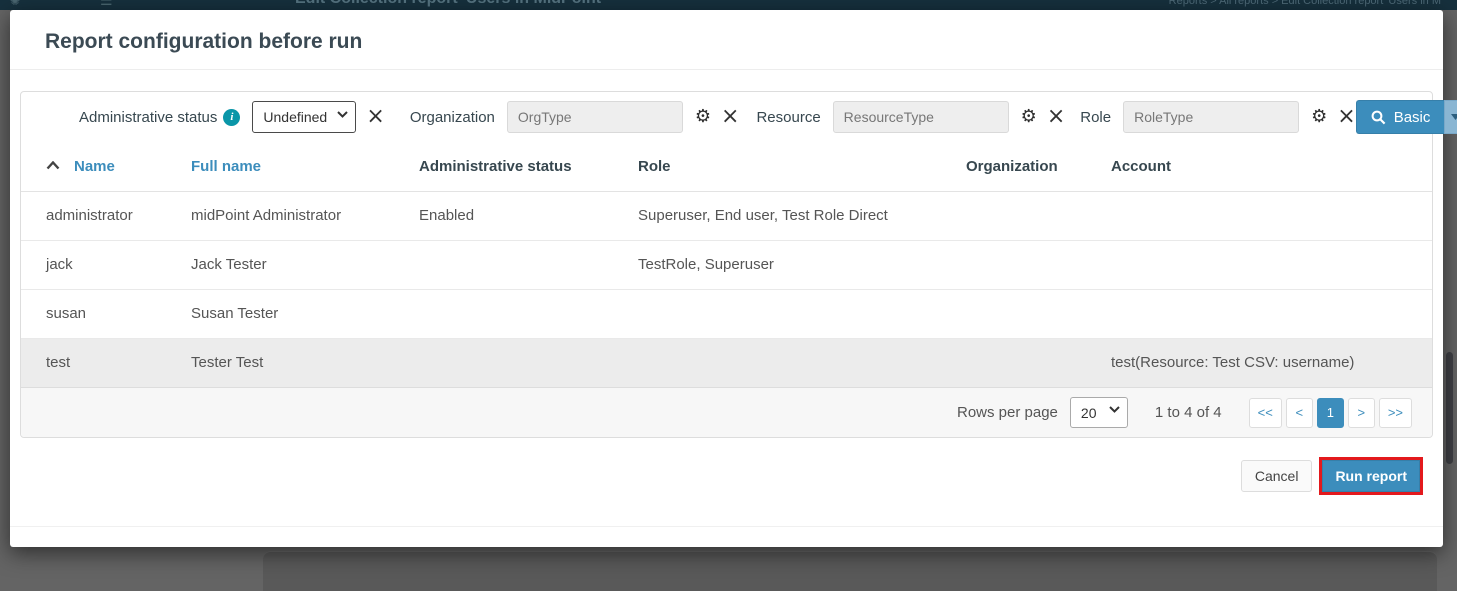 The height and width of the screenshot is (591, 1457). I want to click on previous-page-button: <, so click(1299, 412).